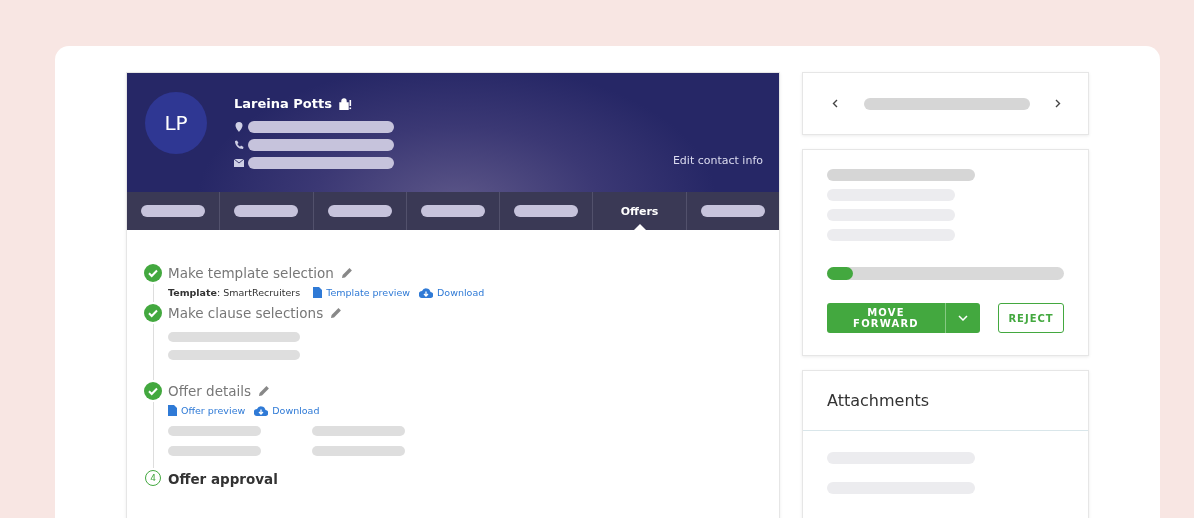 This screenshot has width=1194, height=518. Describe the element at coordinates (239, 127) in the screenshot. I see `location-pin-icon` at that location.